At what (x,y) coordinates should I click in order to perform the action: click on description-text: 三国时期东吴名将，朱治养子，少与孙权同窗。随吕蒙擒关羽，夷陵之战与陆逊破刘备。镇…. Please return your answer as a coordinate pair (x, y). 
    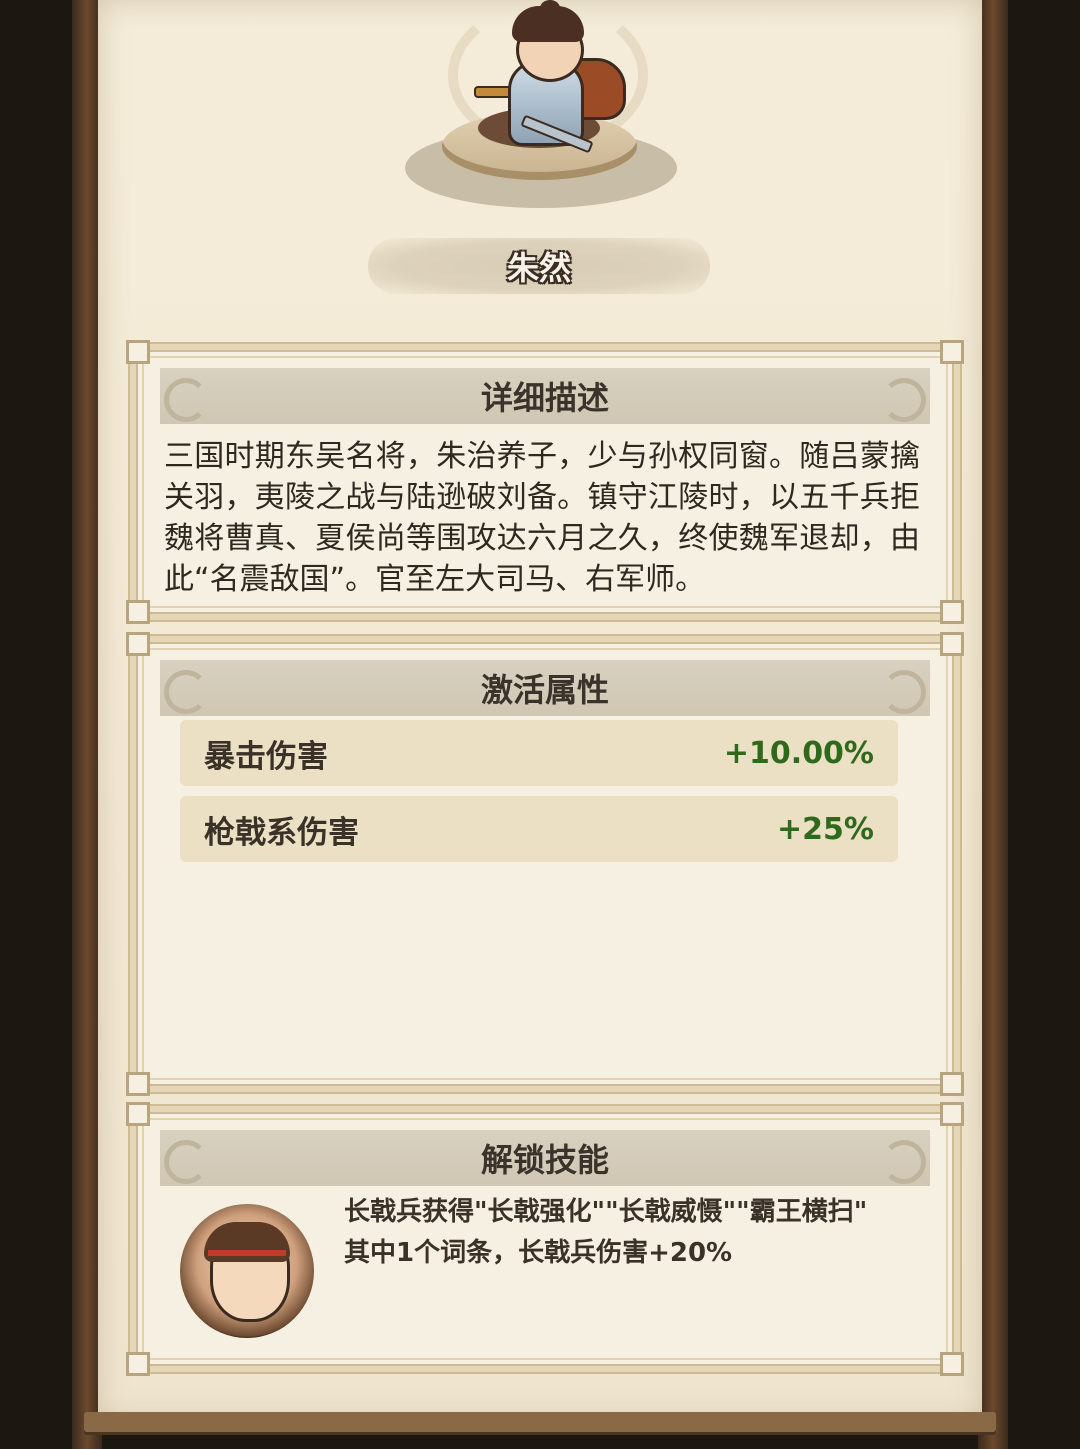
    Looking at the image, I should click on (542, 521).